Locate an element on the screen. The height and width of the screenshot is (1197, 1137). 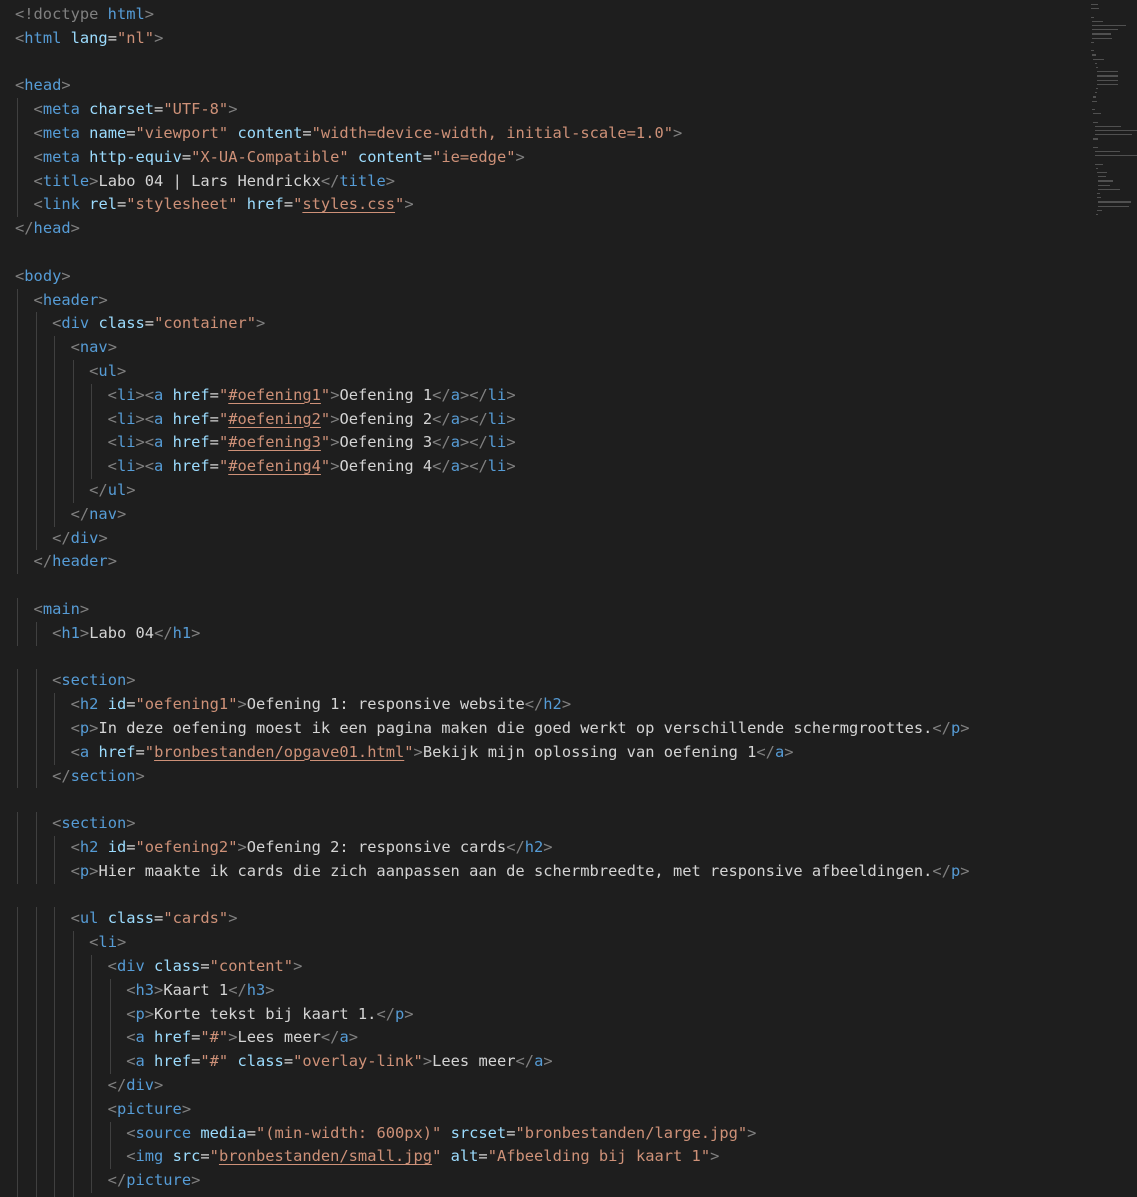
code-line: <div class="container"> is located at coordinates (140, 324).